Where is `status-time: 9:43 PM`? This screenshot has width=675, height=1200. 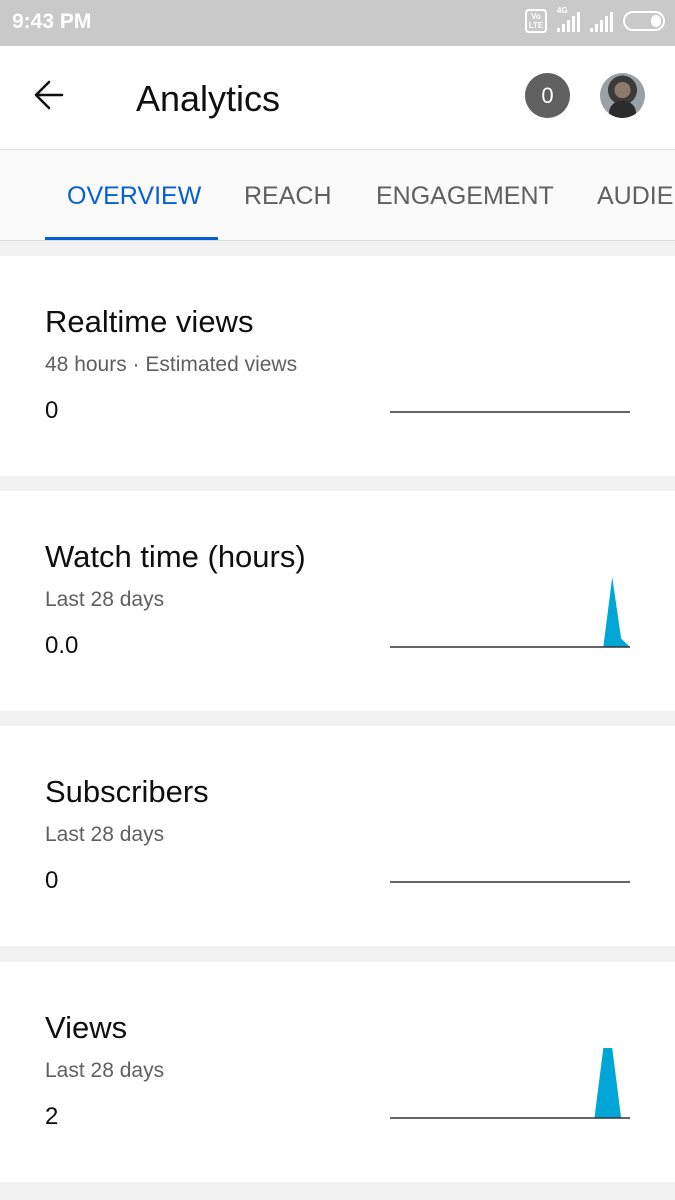 status-time: 9:43 PM is located at coordinates (52, 21).